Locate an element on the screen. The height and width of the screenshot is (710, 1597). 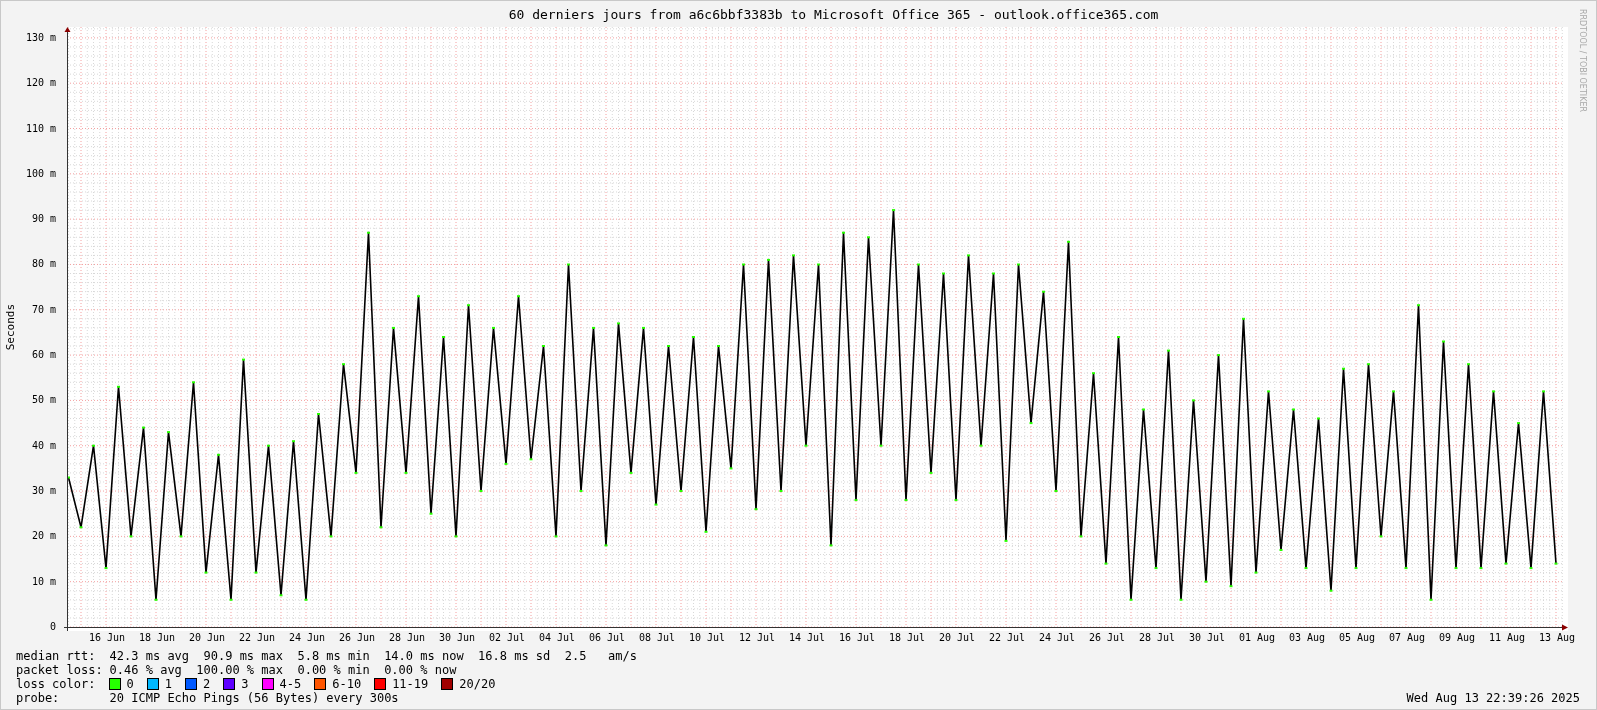
x-axis-label: 18 Jun is located at coordinates (157, 638).